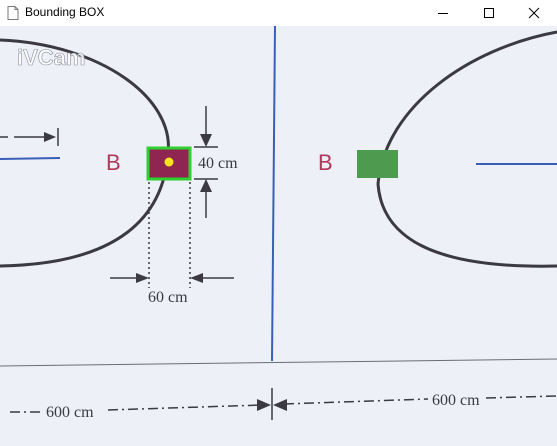  What do you see at coordinates (70, 412) in the screenshot?
I see `bottom-left-dim-label: 600 cm` at bounding box center [70, 412].